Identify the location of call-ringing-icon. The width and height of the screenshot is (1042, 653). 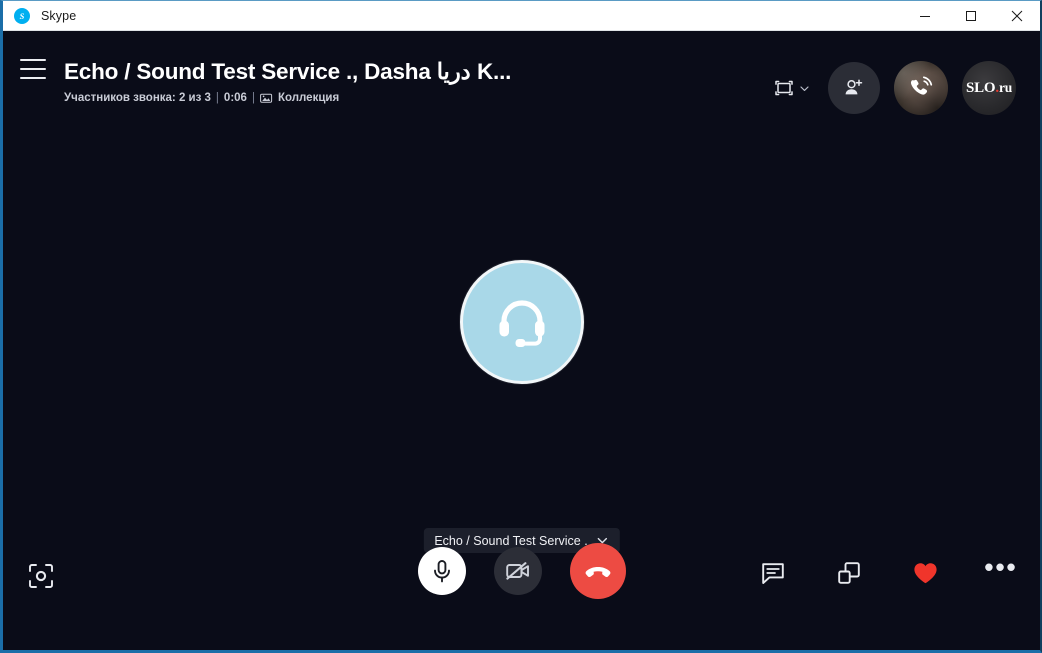
(921, 88).